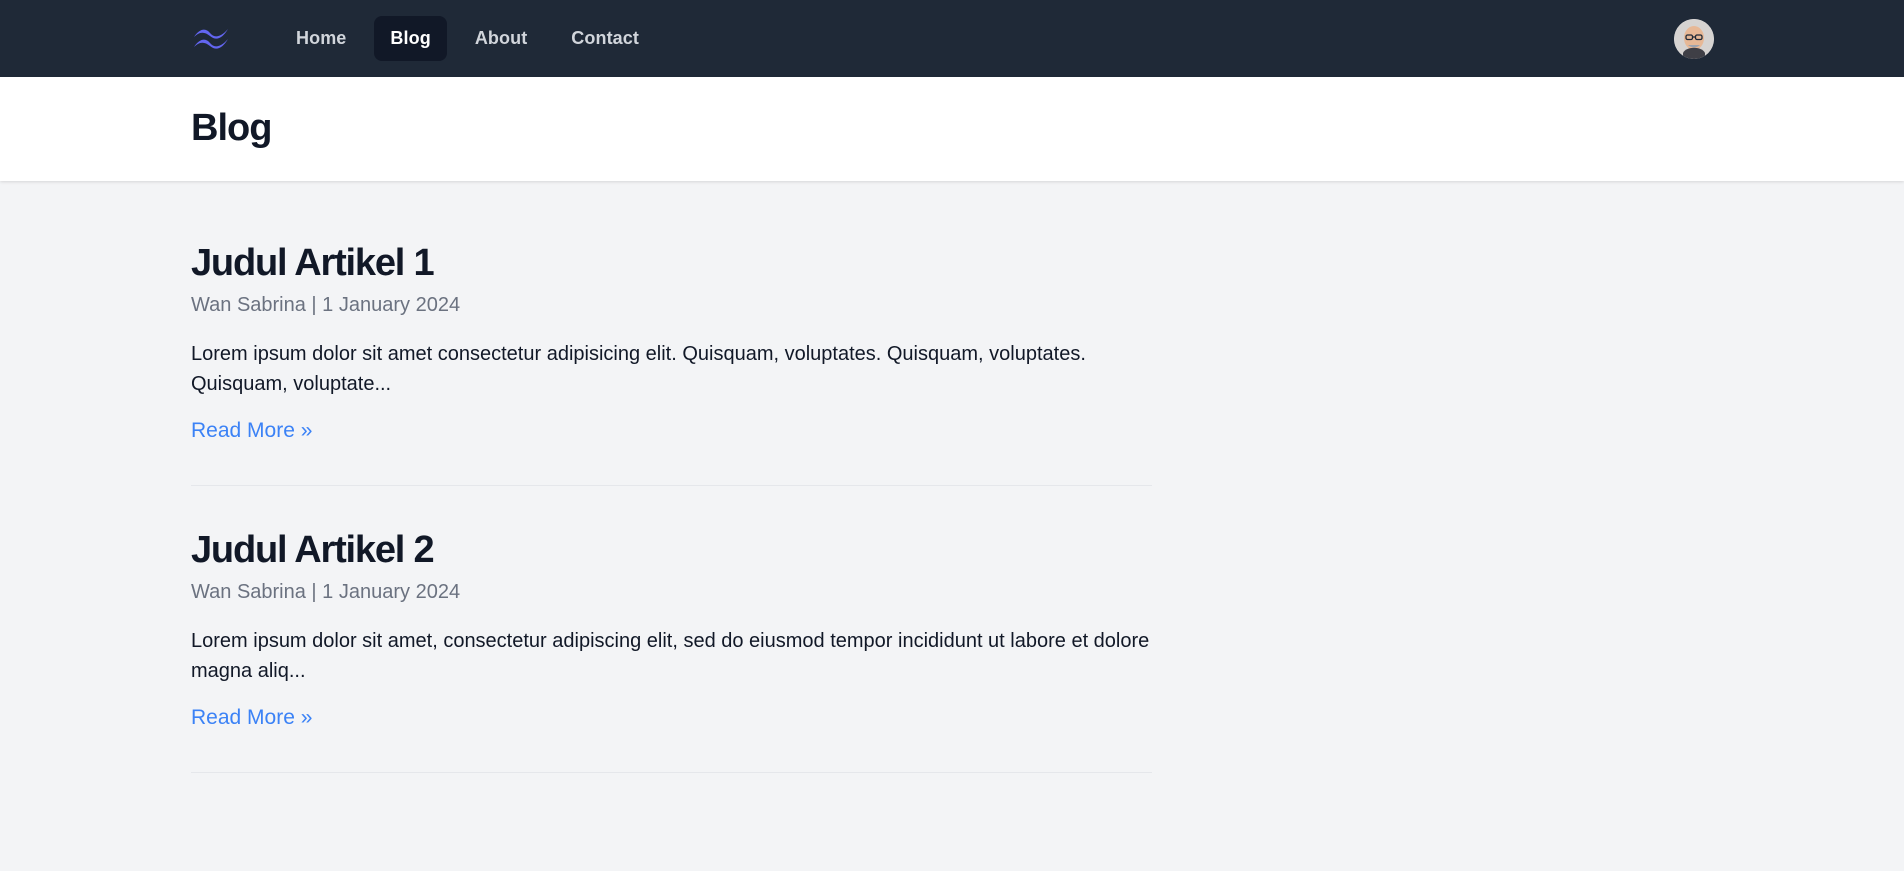 The width and height of the screenshot is (1904, 871). I want to click on nav-link-home: Home, so click(321, 38).